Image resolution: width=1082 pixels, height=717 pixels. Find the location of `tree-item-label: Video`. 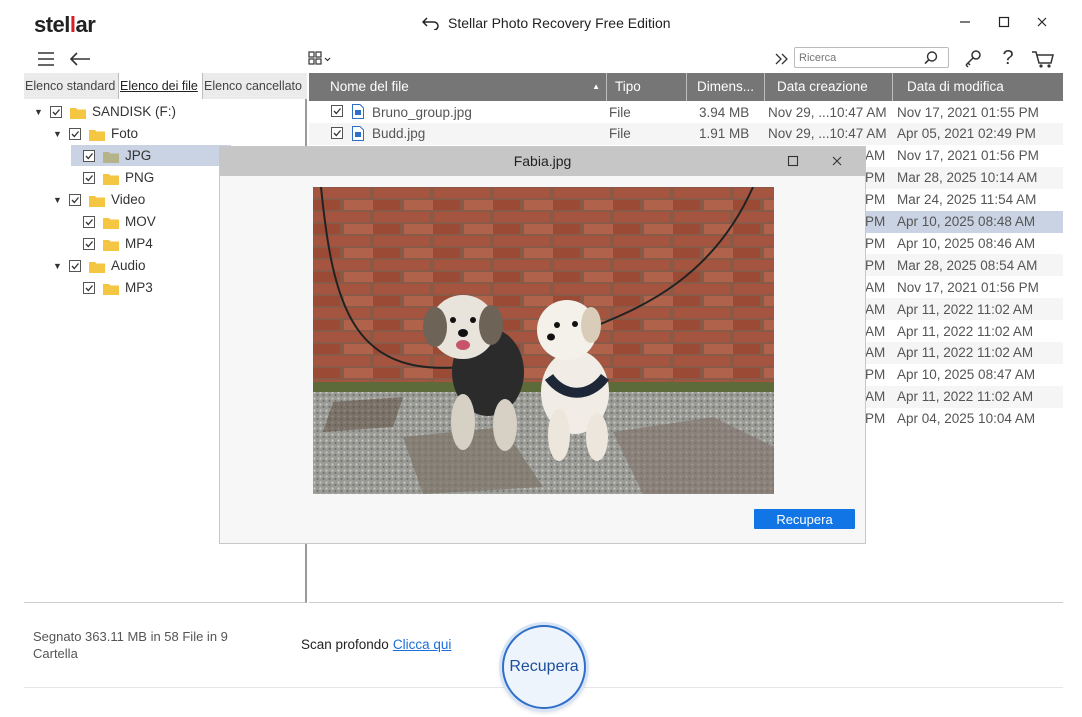

tree-item-label: Video is located at coordinates (128, 199).